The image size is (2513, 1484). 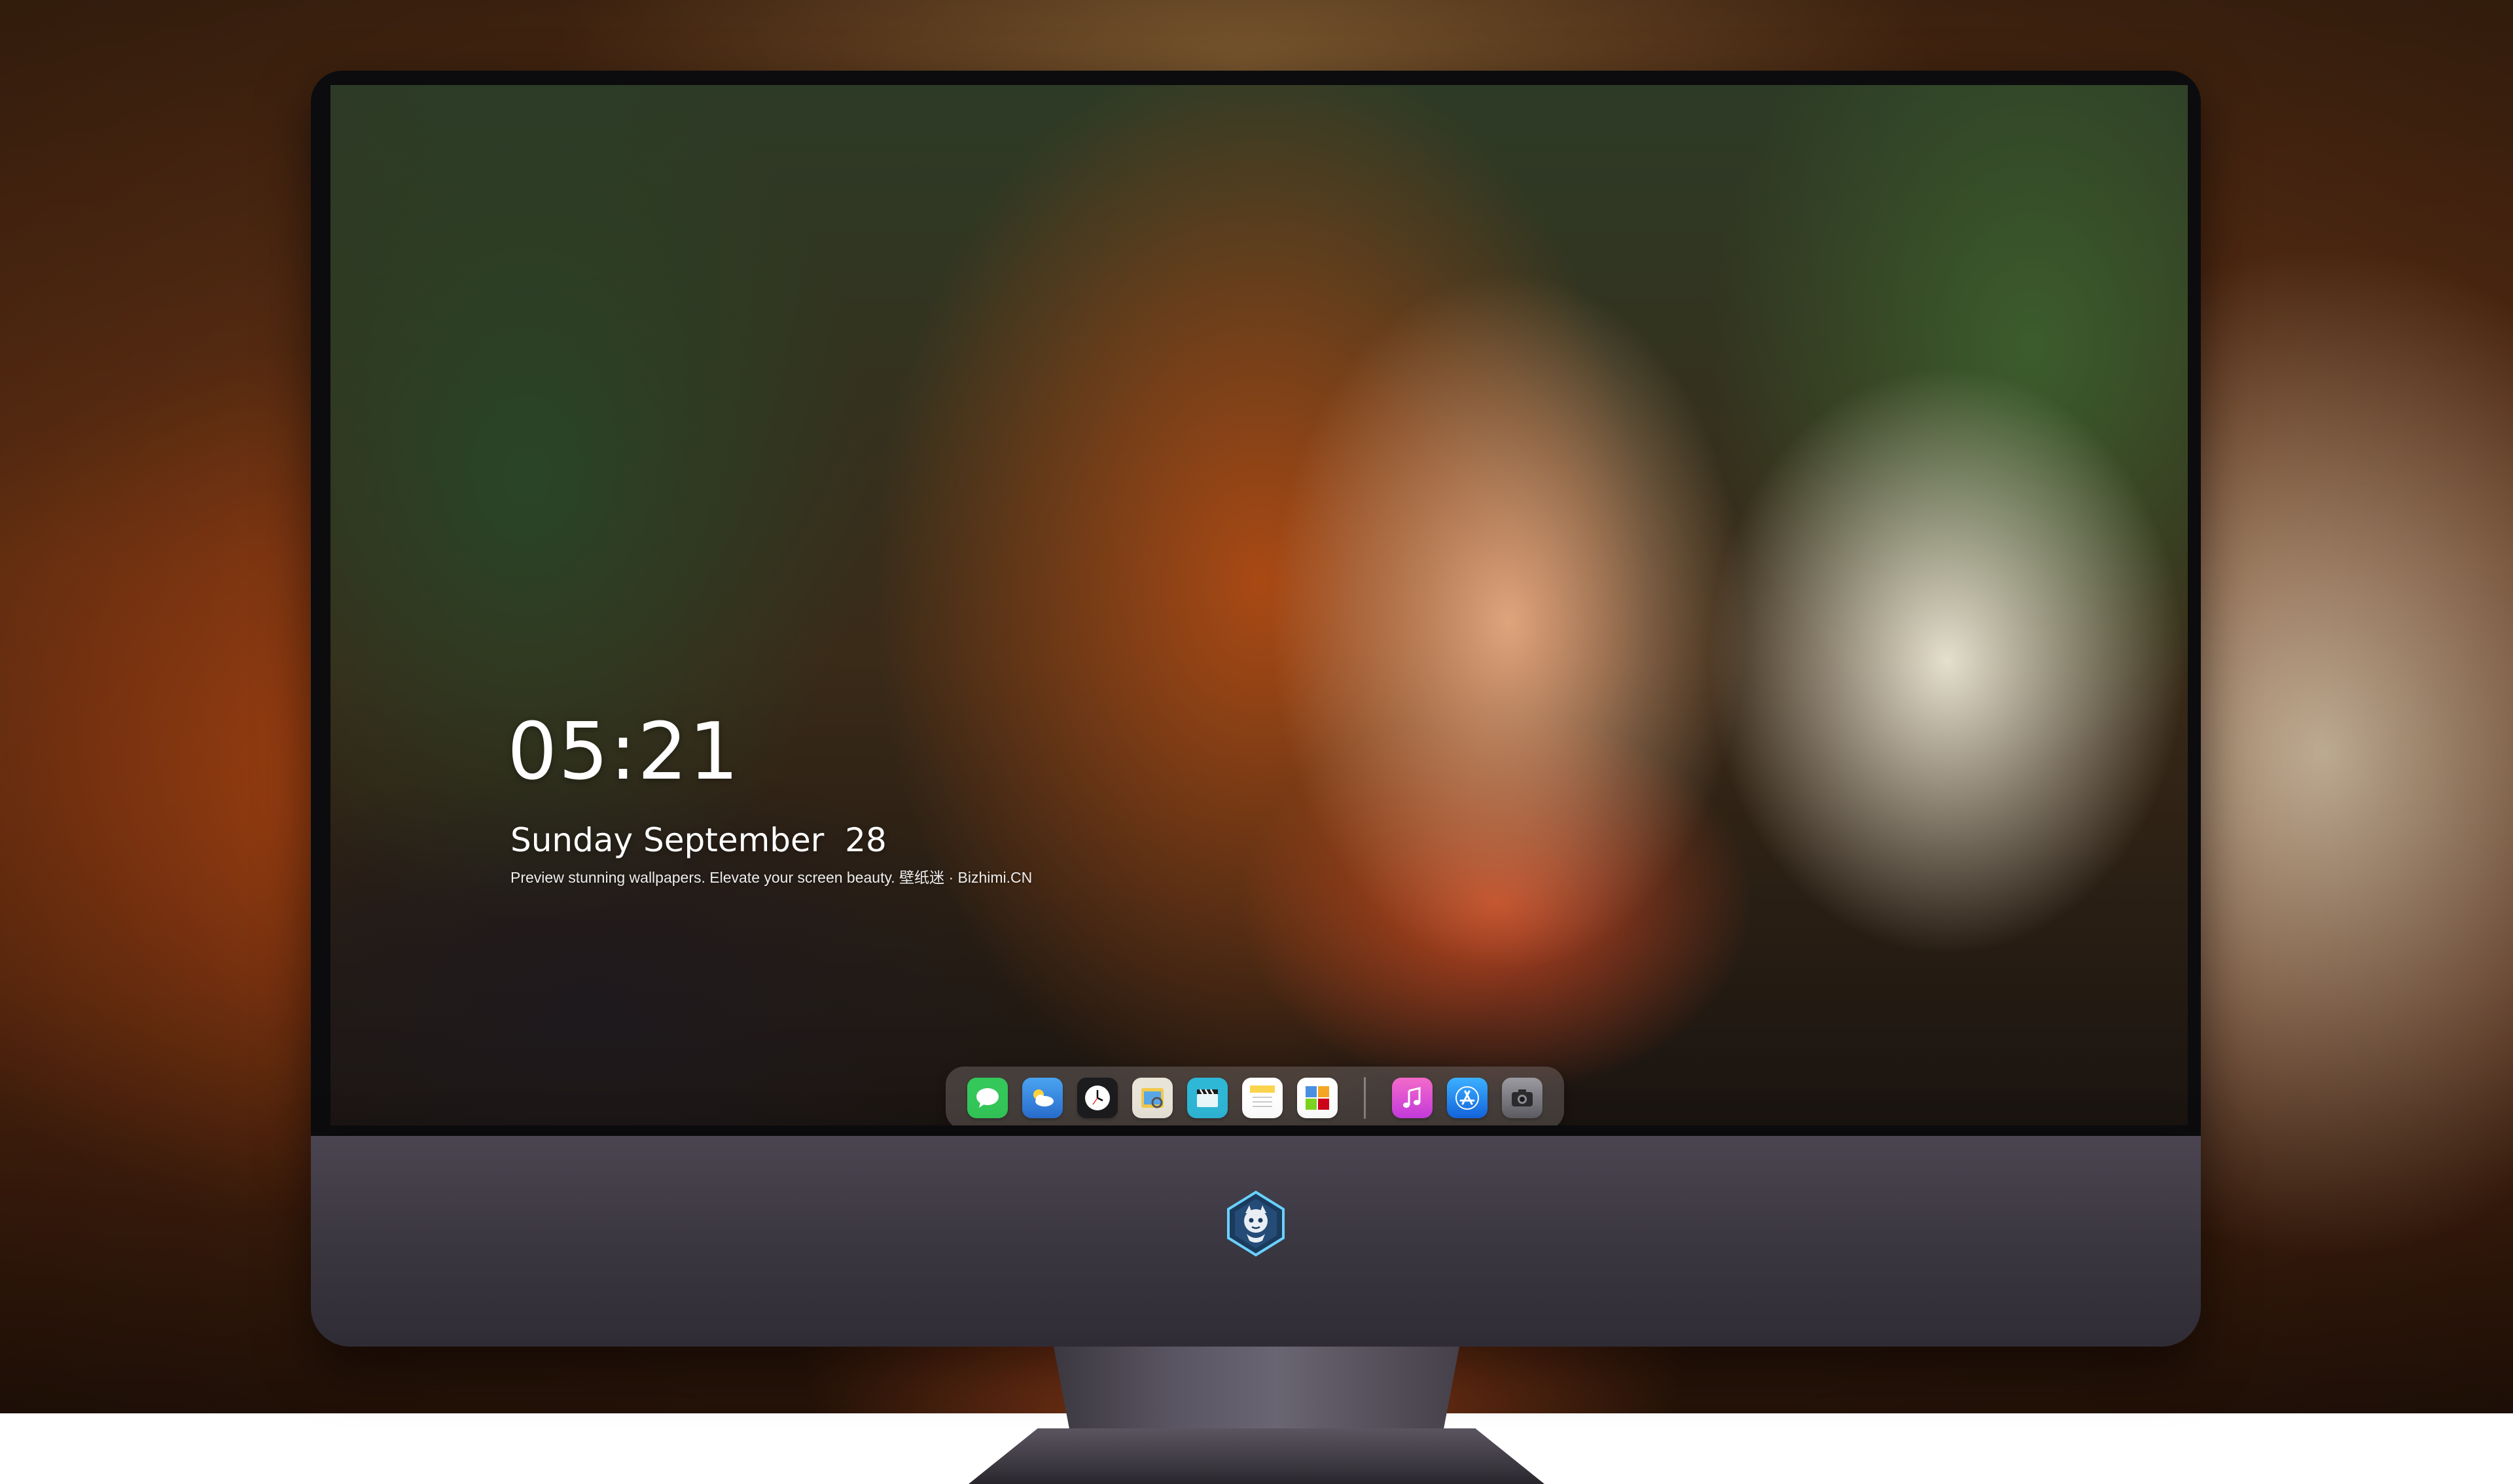 I want to click on monitor-stand-neck, so click(x=1256, y=1389).